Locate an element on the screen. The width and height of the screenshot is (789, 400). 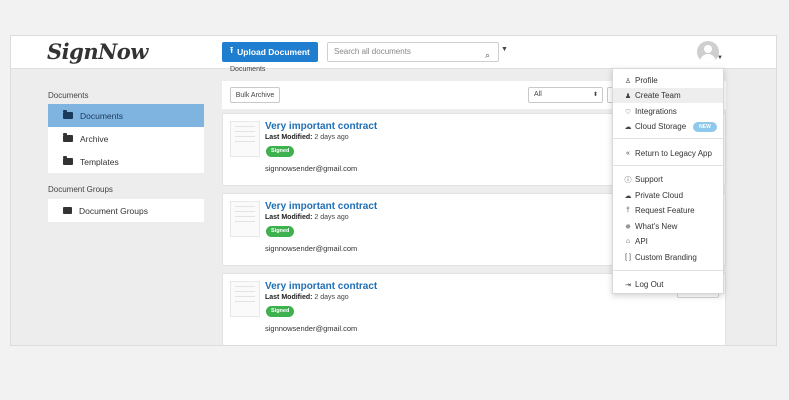
avatar-body is located at coordinates (708, 58).